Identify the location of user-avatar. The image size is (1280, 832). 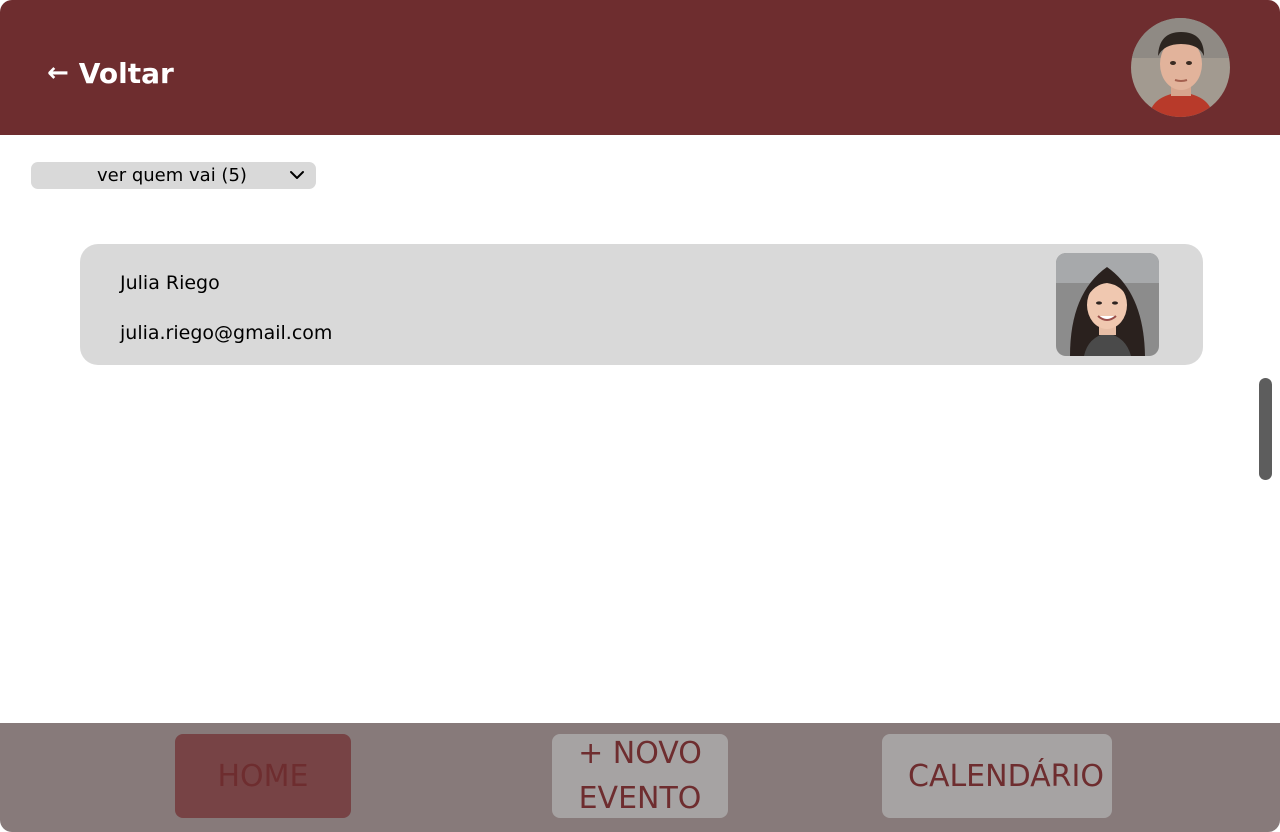
(1180, 67).